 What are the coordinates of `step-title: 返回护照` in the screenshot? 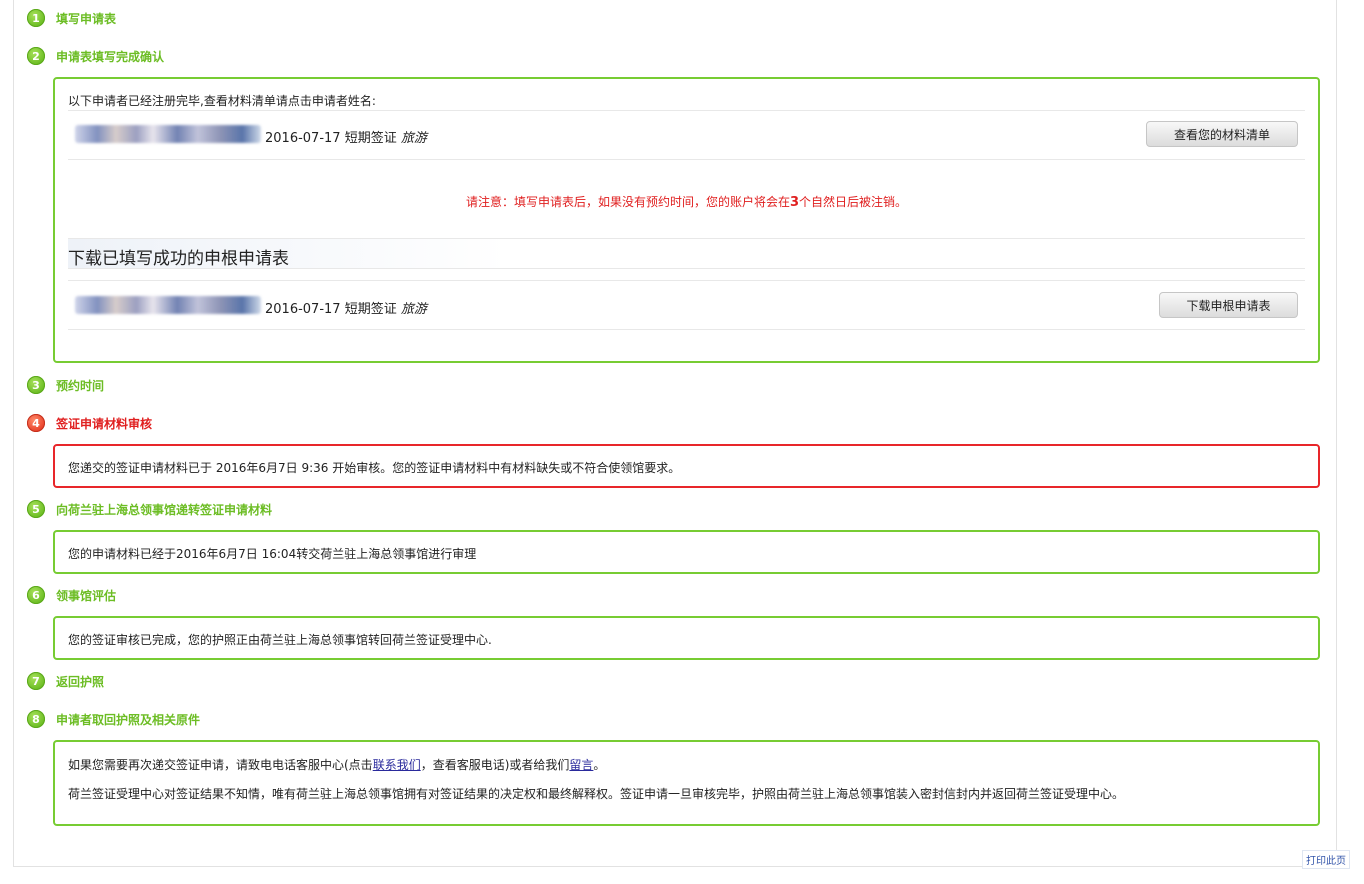 It's located at (80, 681).